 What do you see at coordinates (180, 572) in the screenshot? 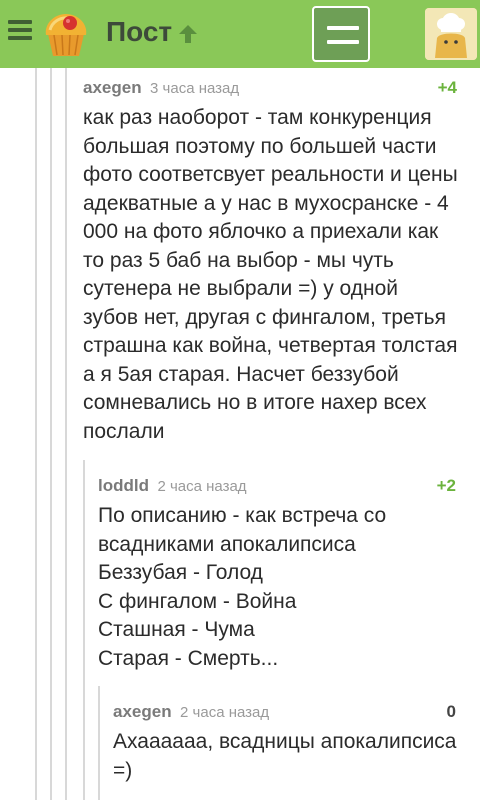
I see `comment-line: Беззубая - Голод` at bounding box center [180, 572].